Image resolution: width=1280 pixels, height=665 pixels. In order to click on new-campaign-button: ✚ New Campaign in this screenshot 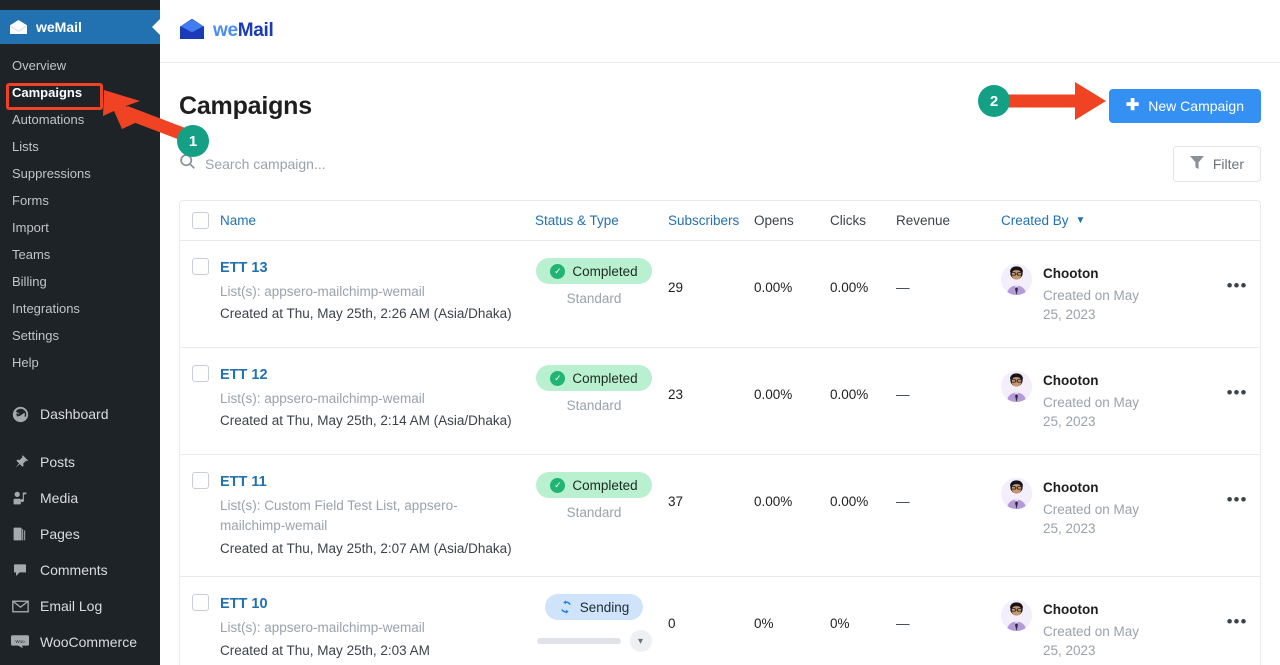, I will do `click(1184, 106)`.